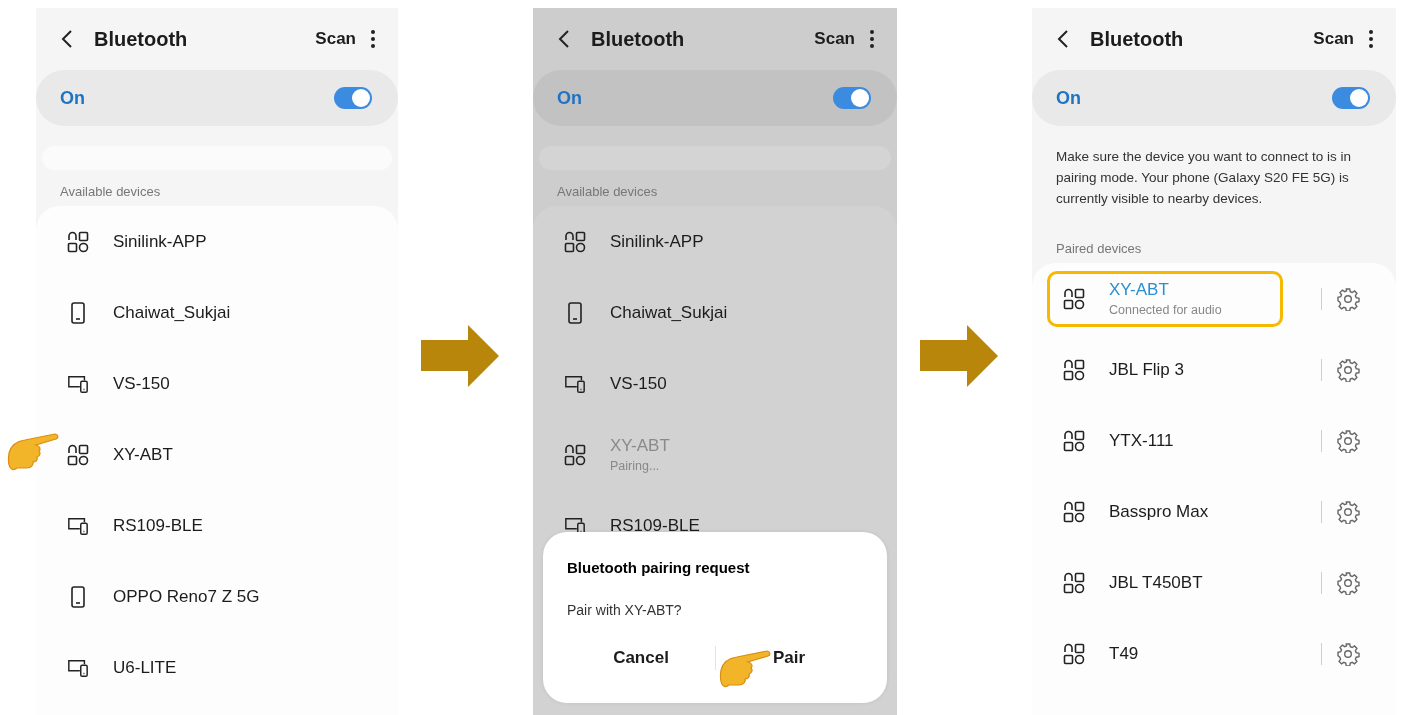 The height and width of the screenshot is (715, 1402). What do you see at coordinates (1159, 511) in the screenshot?
I see `device-name: Basspro Max` at bounding box center [1159, 511].